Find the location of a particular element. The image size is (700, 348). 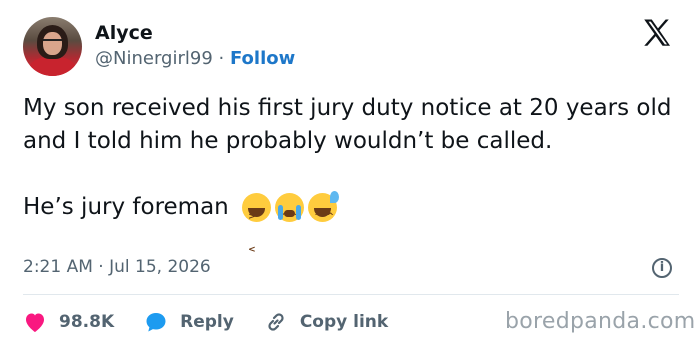

reply-label: Reply is located at coordinates (207, 322).